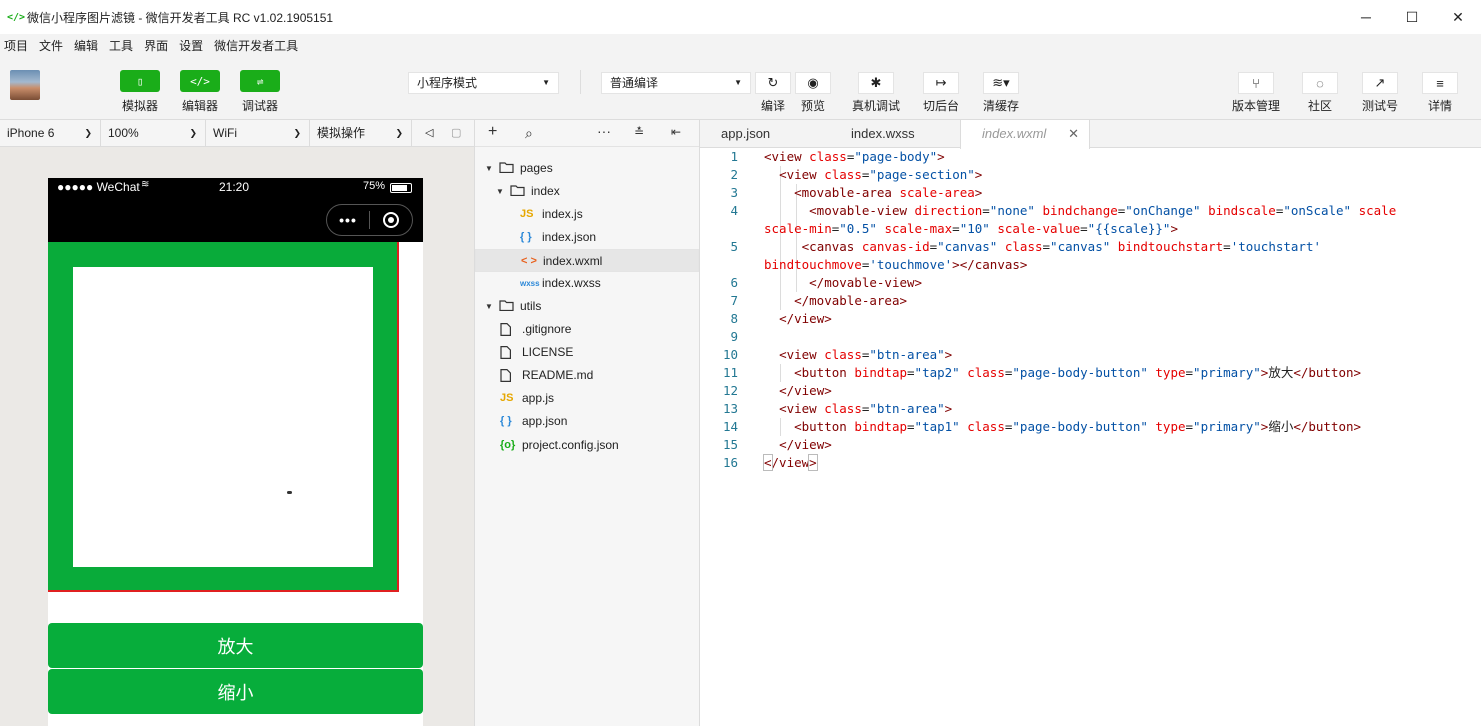  What do you see at coordinates (86, 45) in the screenshot?
I see `menu-edit: 编辑` at bounding box center [86, 45].